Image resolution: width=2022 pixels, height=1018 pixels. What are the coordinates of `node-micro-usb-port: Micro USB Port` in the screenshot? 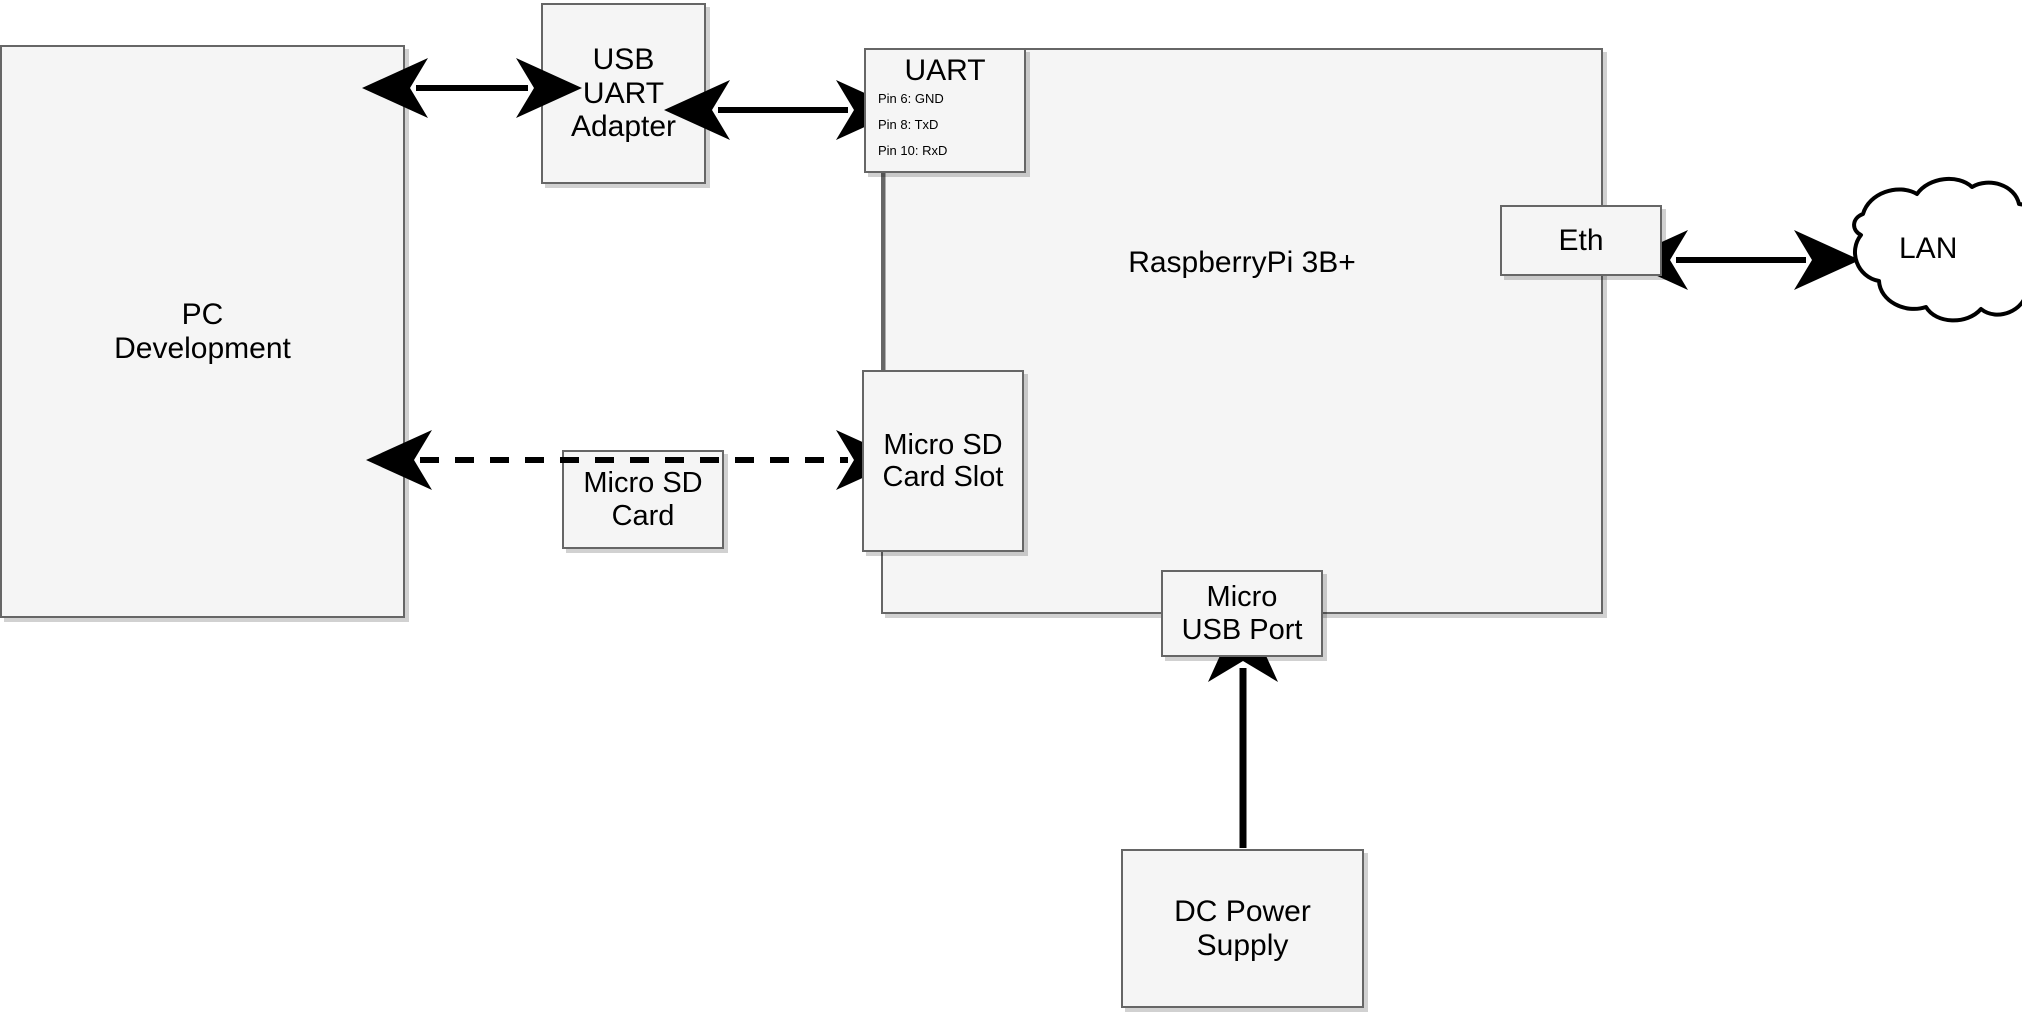 It's located at (1242, 613).